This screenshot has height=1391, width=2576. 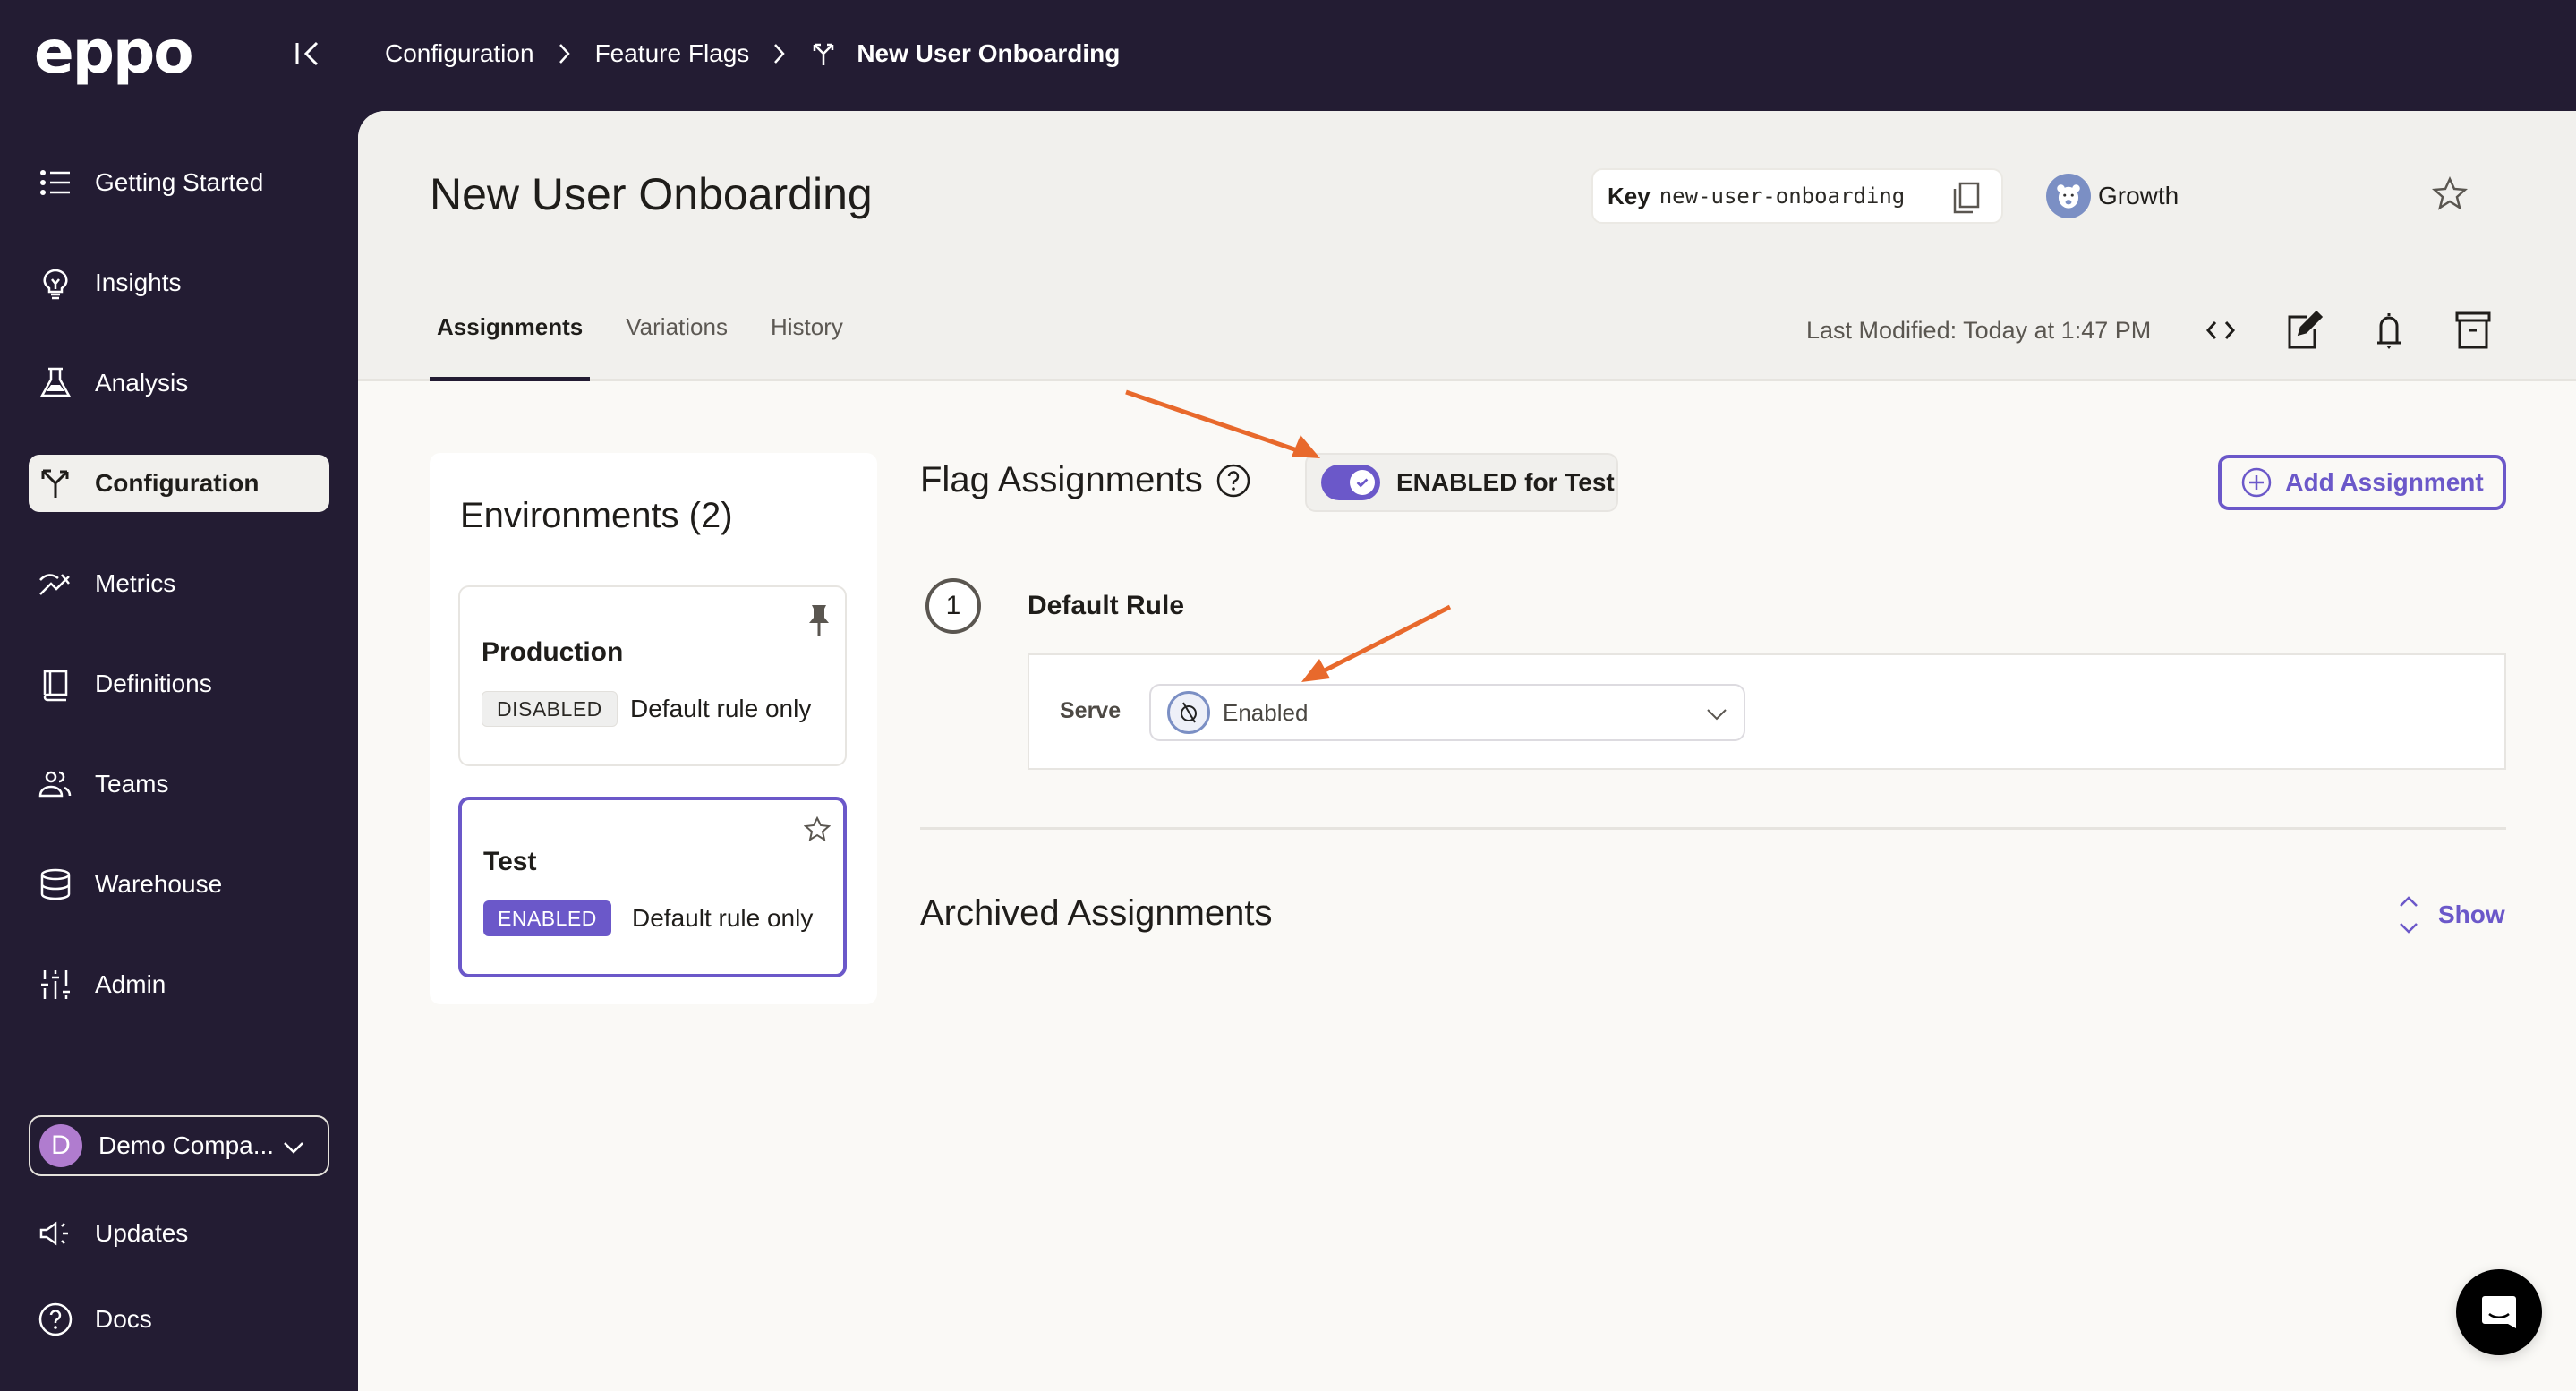 What do you see at coordinates (652, 675) in the screenshot?
I see `env-card-production: Production DISABLED Default rule only` at bounding box center [652, 675].